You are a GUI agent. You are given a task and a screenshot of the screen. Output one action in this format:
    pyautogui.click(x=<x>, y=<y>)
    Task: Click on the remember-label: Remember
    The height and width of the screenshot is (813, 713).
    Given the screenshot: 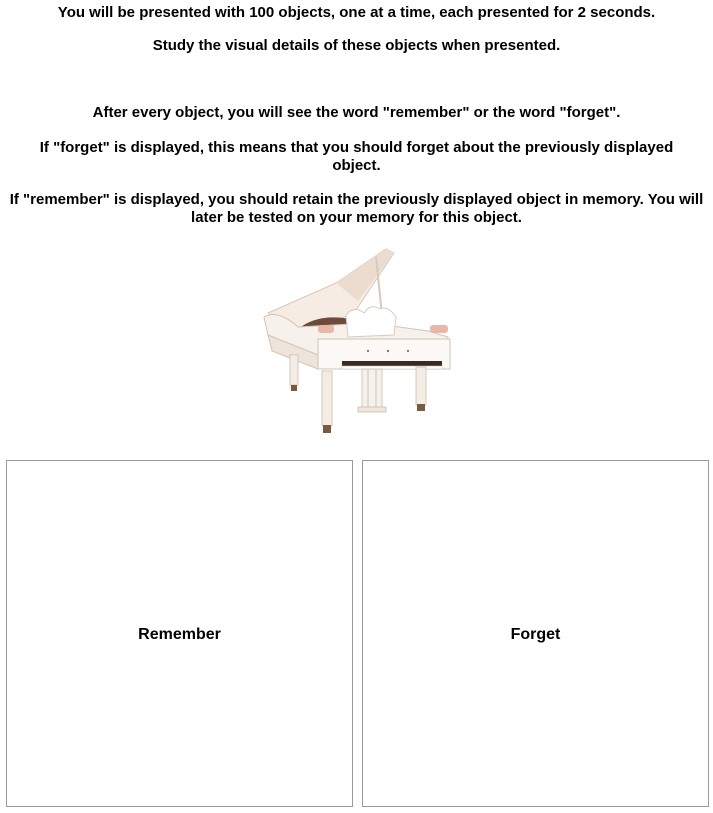 What is the action you would take?
    pyautogui.click(x=179, y=634)
    